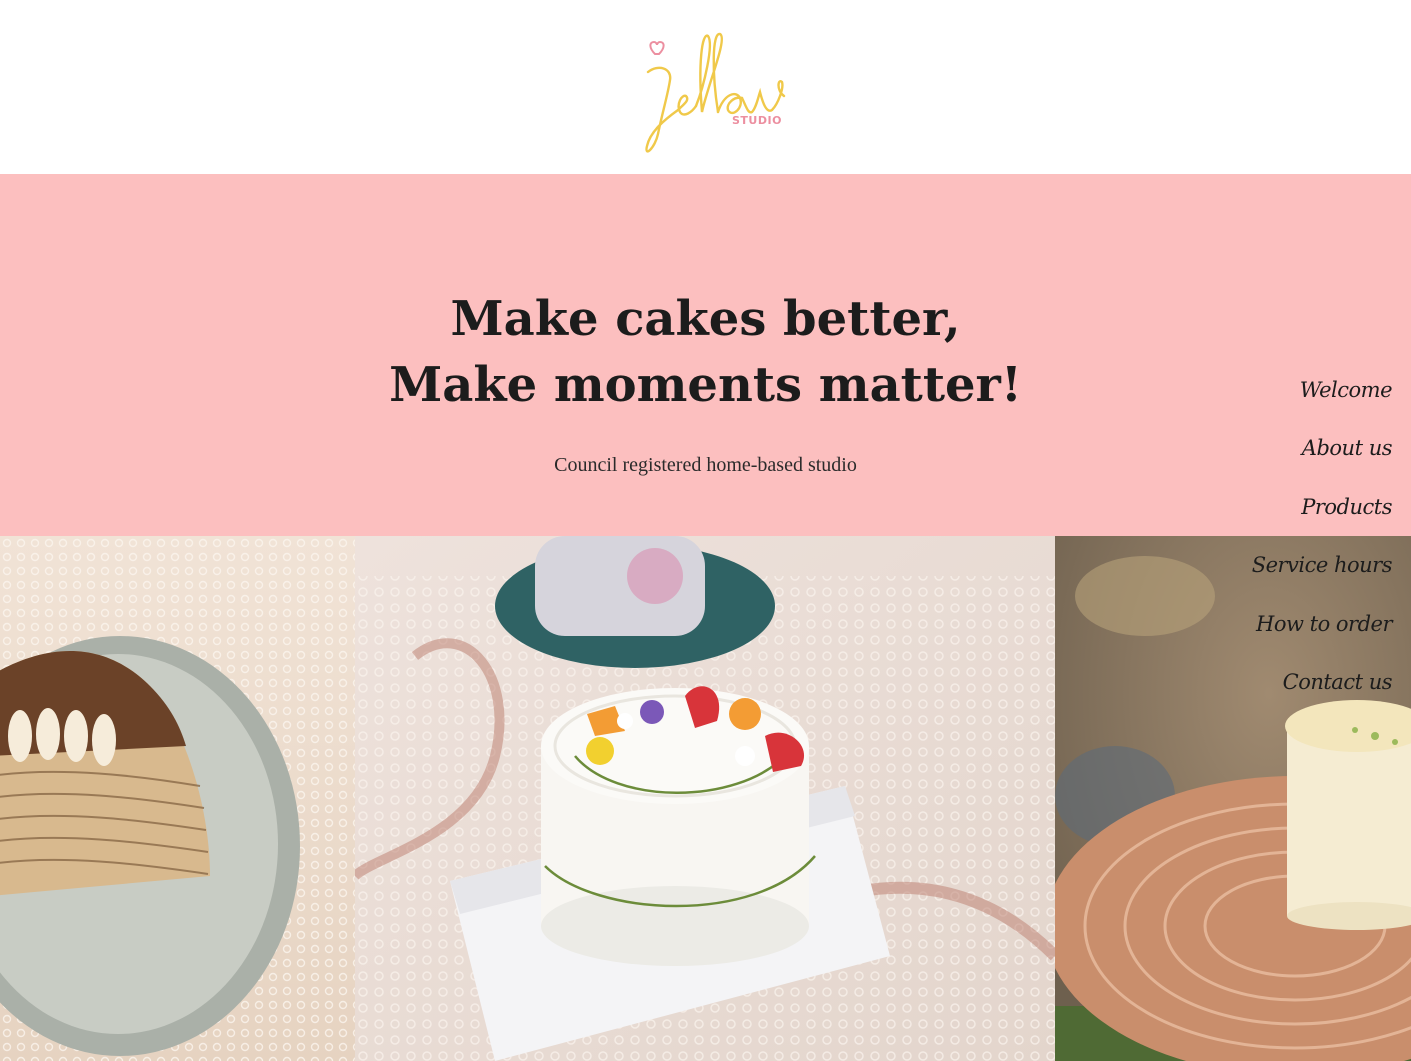 This screenshot has height=1061, width=1411. What do you see at coordinates (715, 92) in the screenshot?
I see `jellow-logo-icon` at bounding box center [715, 92].